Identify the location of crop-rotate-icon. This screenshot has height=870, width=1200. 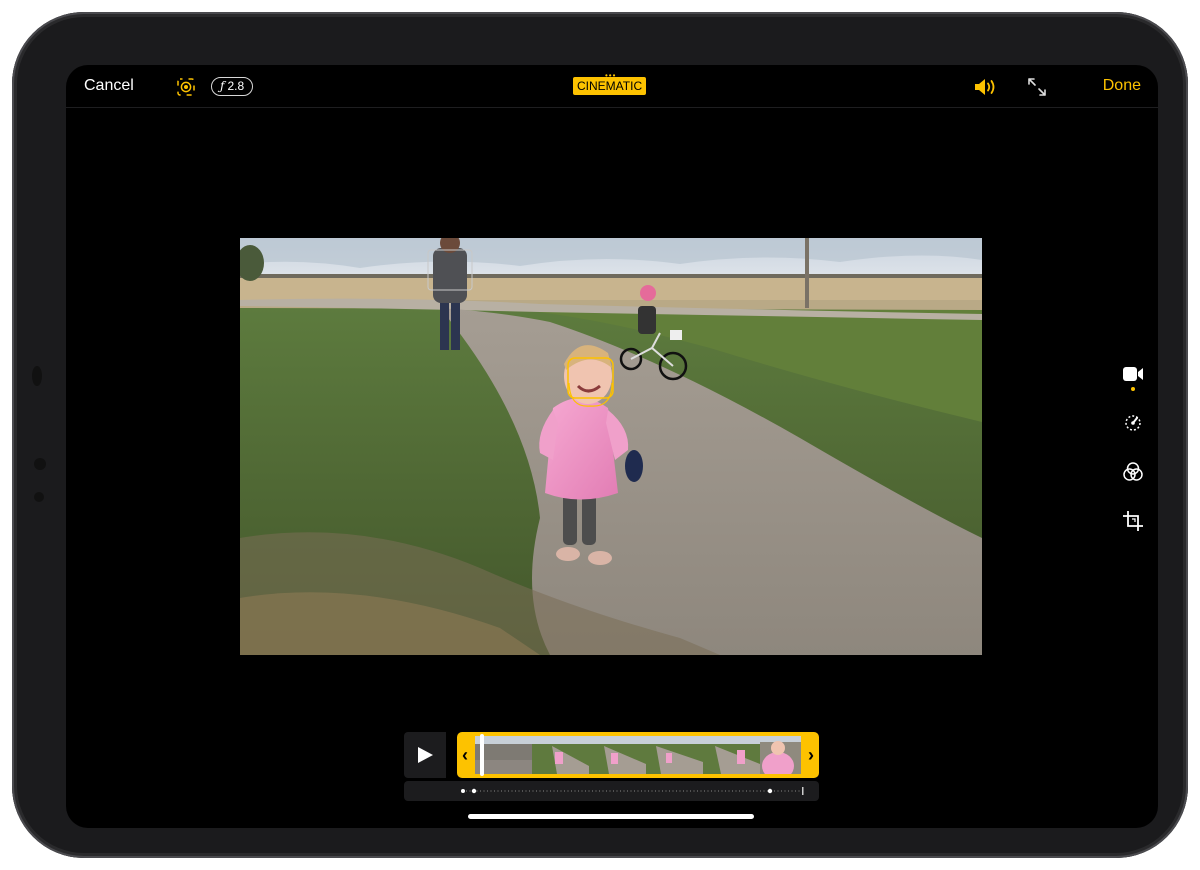
(1133, 521).